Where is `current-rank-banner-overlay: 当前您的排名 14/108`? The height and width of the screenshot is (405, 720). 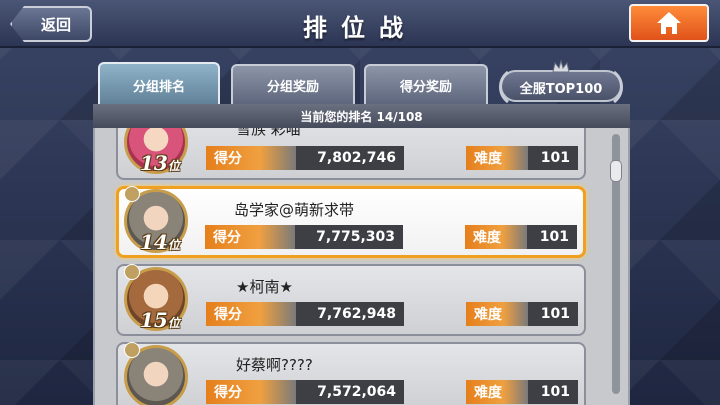
current-rank-banner-overlay: 当前您的排名 14/108 is located at coordinates (361, 116).